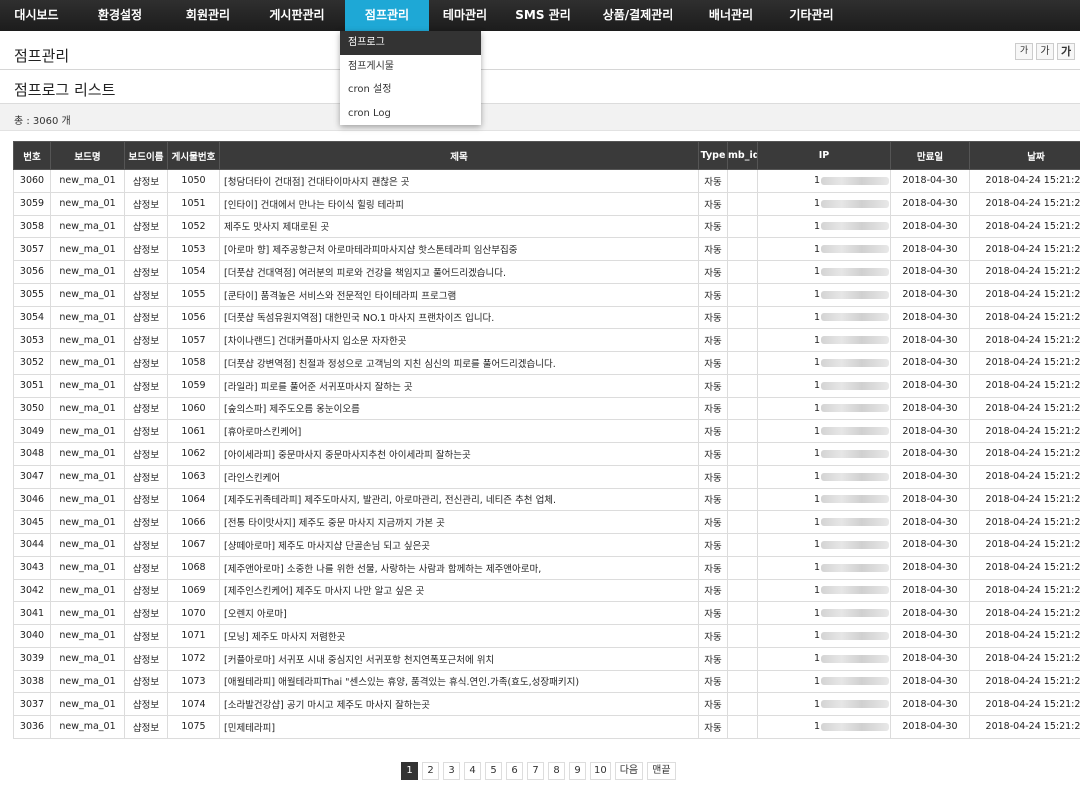  I want to click on table-cell: 1071, so click(193, 636).